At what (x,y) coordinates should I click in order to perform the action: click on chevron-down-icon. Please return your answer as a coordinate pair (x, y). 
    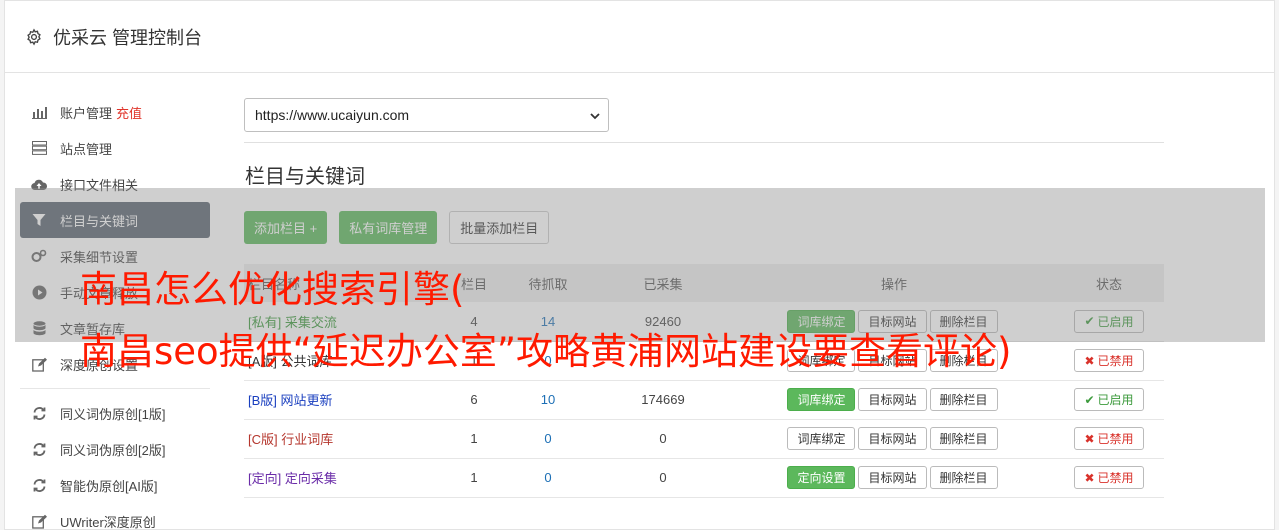
    Looking at the image, I should click on (595, 115).